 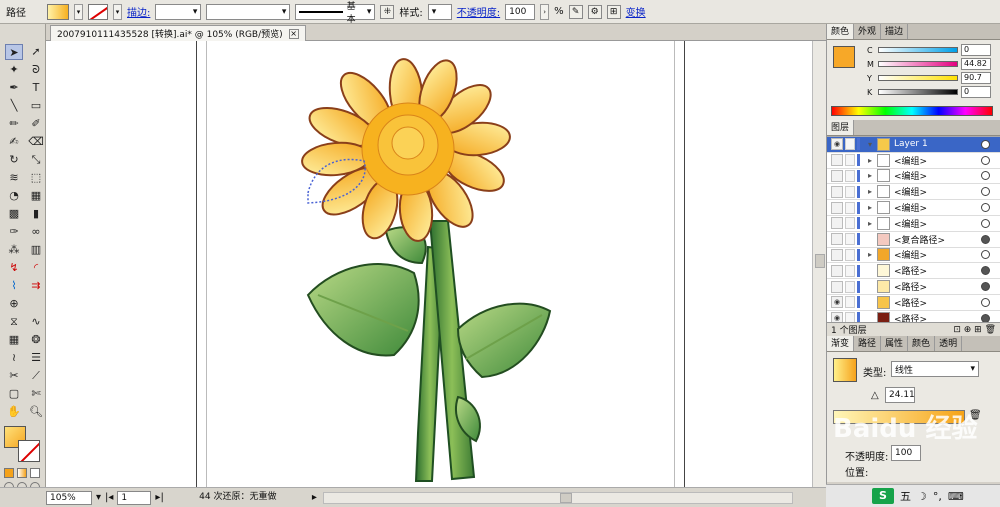 I want to click on artboard-field: 1, so click(x=134, y=497).